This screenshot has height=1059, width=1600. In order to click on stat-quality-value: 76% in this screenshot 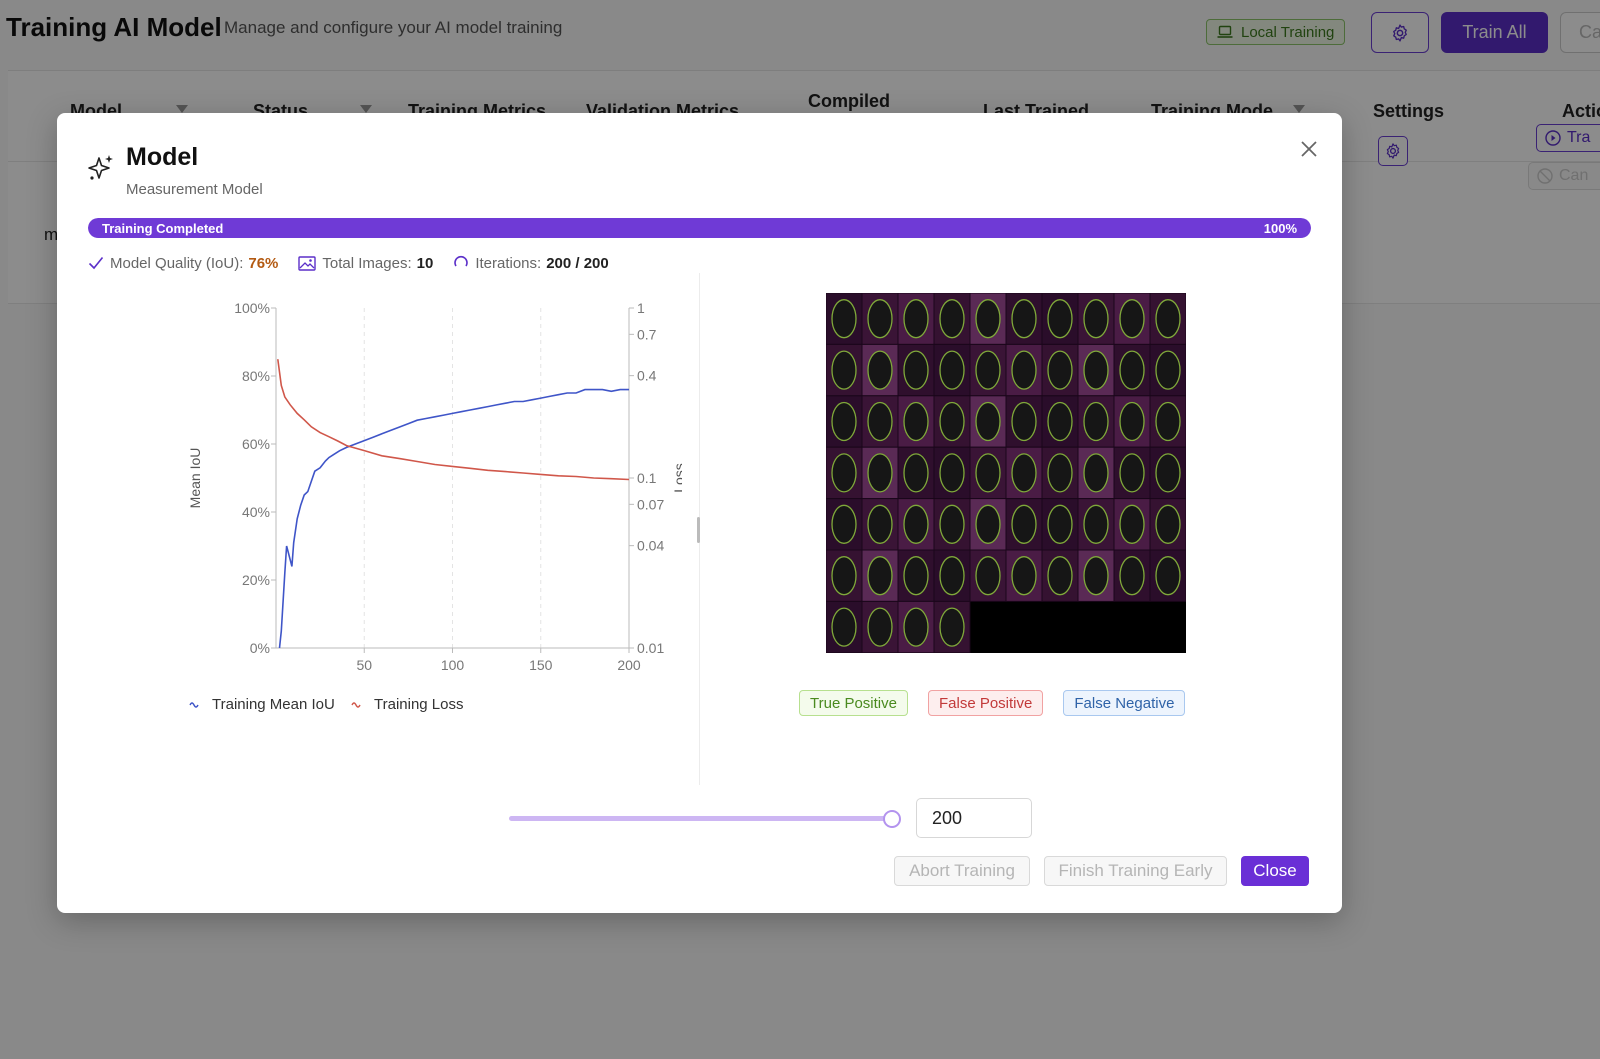, I will do `click(263, 263)`.